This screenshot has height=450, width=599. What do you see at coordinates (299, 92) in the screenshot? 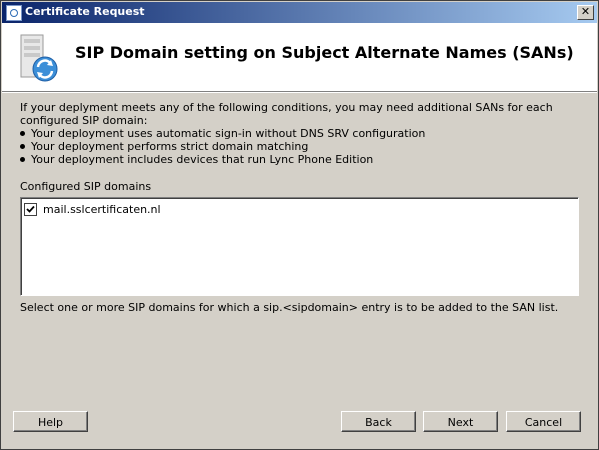
I see `header-divider` at bounding box center [299, 92].